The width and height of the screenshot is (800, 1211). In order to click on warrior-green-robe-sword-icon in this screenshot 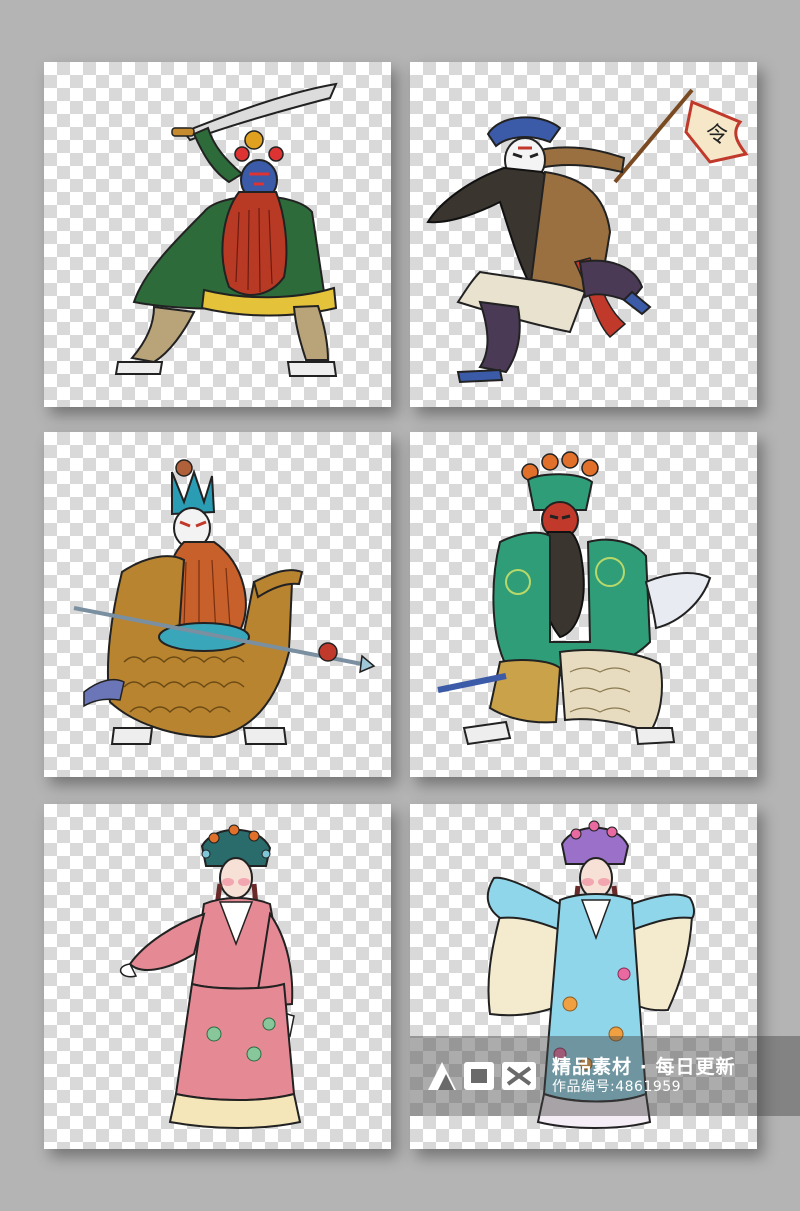, I will do `click(574, 598)`.